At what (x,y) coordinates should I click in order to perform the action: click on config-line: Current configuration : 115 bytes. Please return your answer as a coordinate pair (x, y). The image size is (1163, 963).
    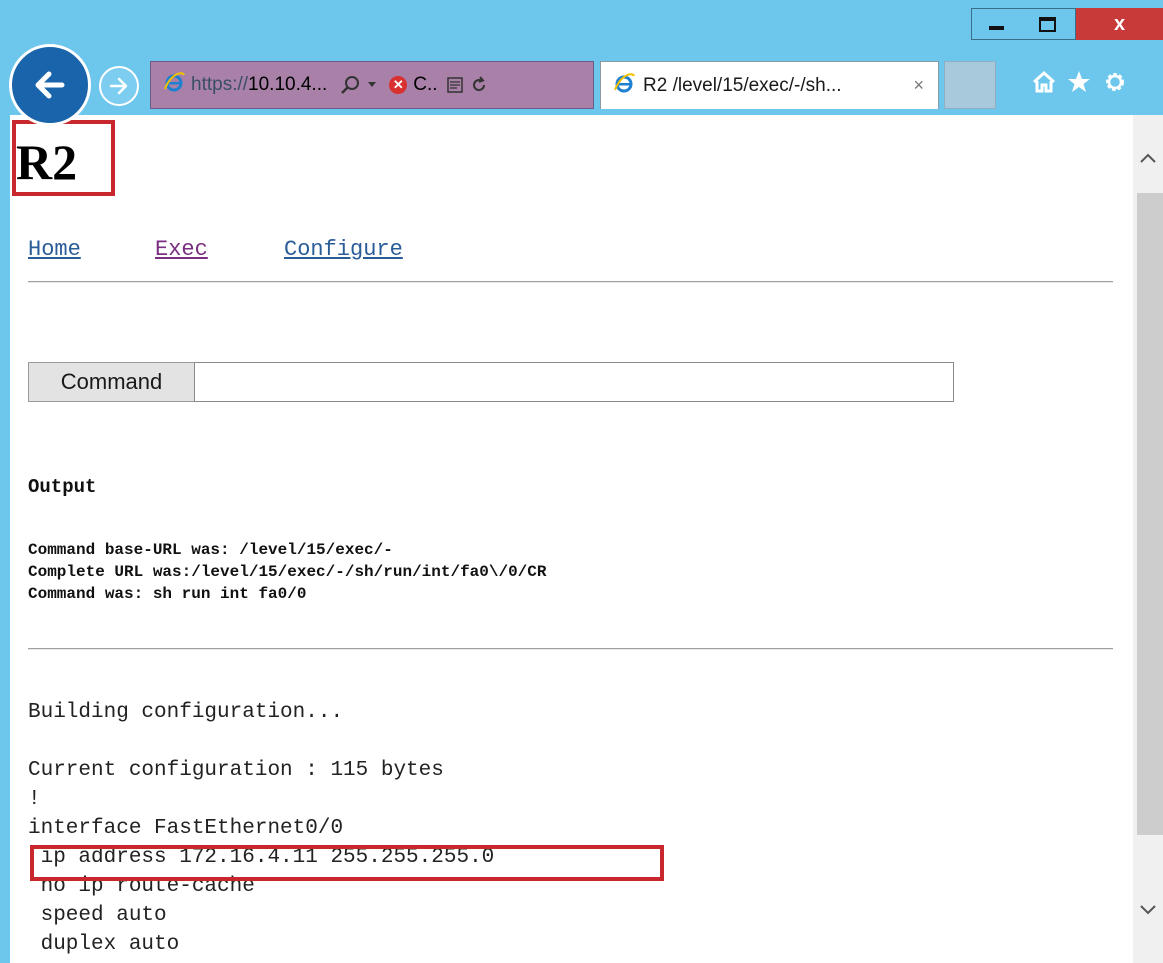
    Looking at the image, I should click on (236, 770).